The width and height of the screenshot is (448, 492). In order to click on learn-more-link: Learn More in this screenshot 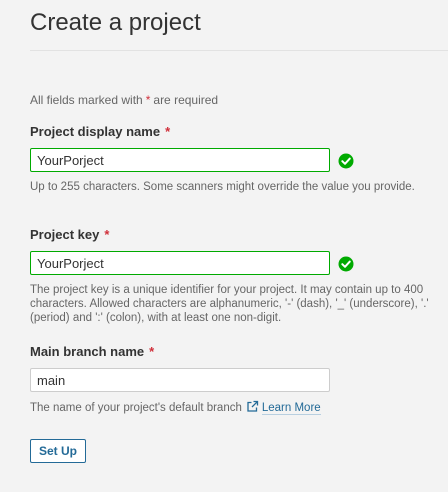, I will do `click(291, 408)`.